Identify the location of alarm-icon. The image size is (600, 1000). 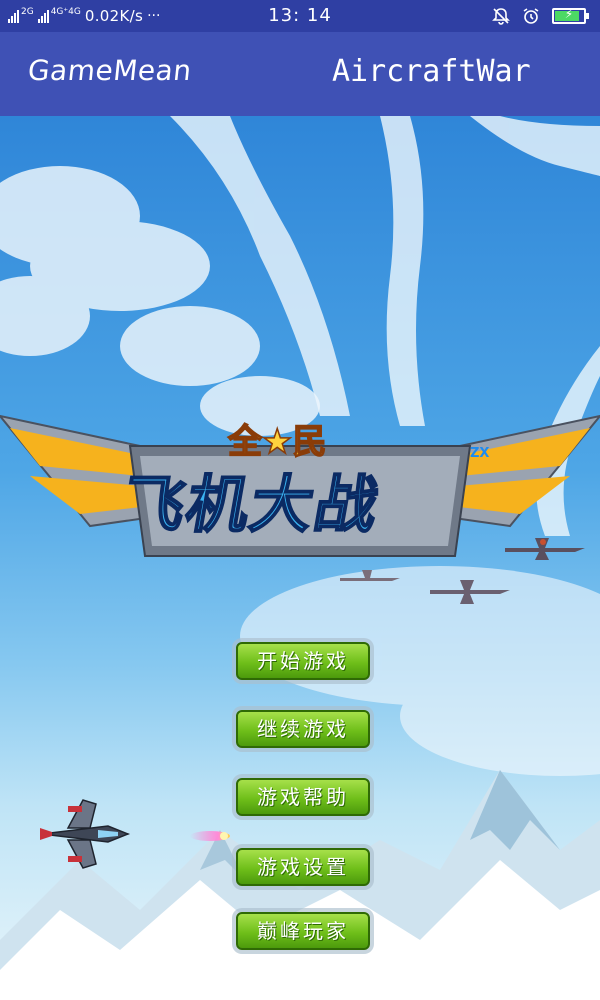
(531, 16).